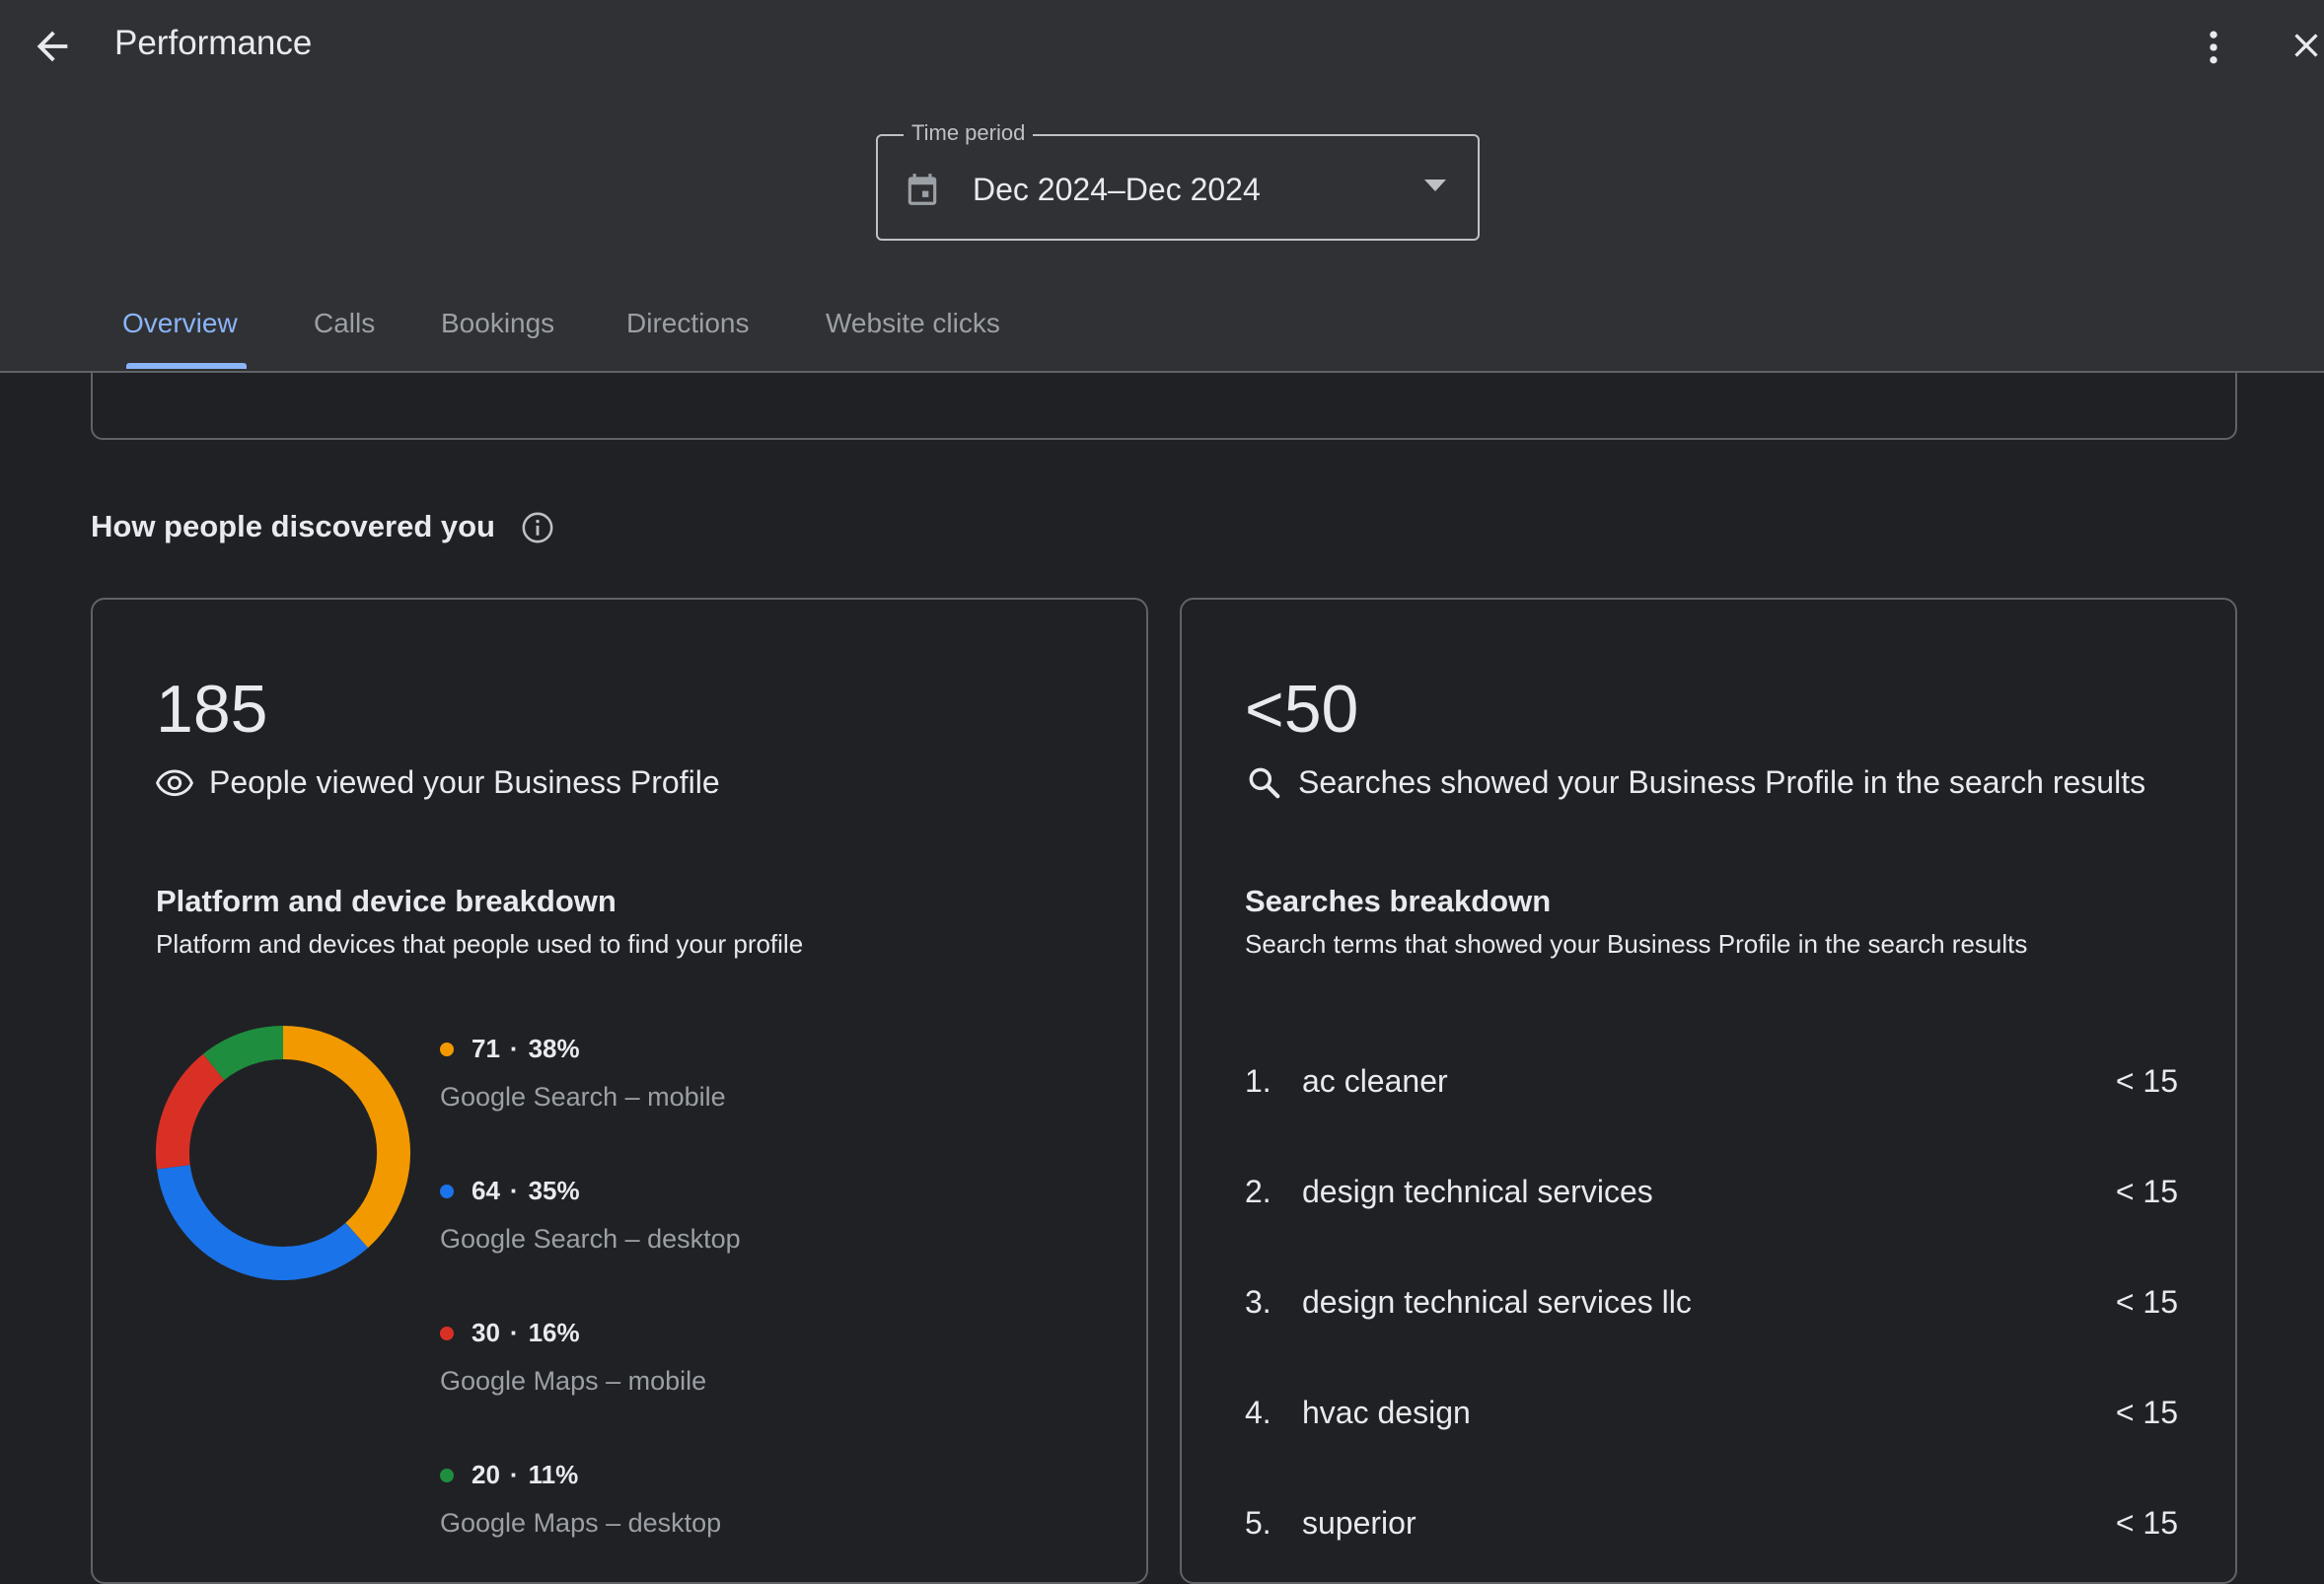 The height and width of the screenshot is (1584, 2324). Describe the element at coordinates (1497, 1302) in the screenshot. I see `search-term: design technical services llc` at that location.